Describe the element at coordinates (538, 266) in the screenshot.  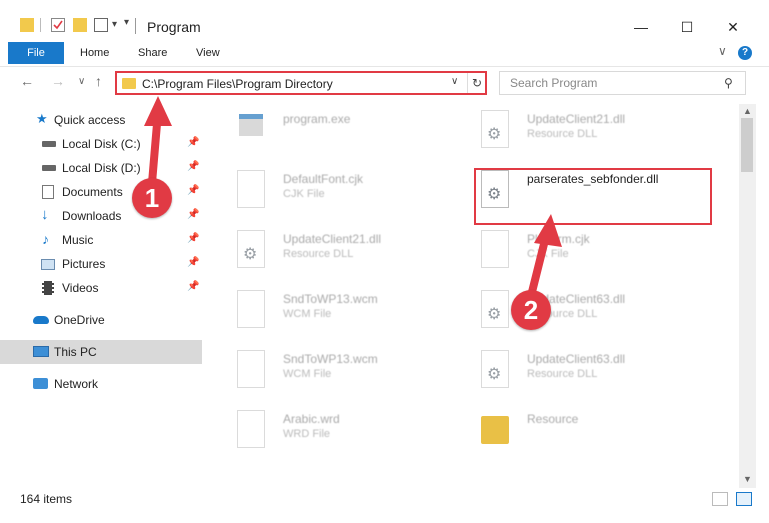
I see `arrow-2-shaft` at that location.